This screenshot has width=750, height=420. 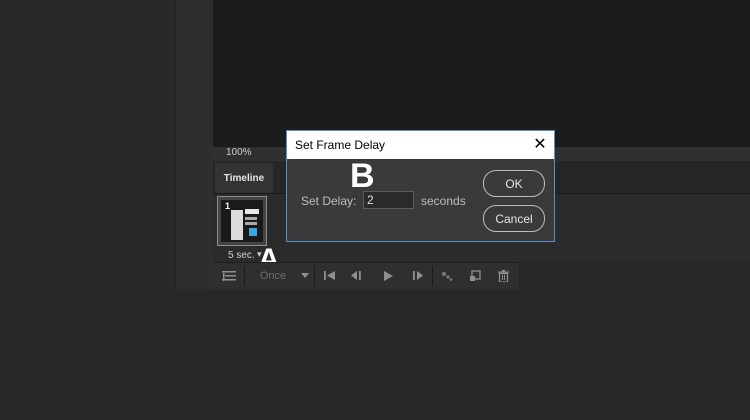 What do you see at coordinates (228, 206) in the screenshot?
I see `frame-number: 1` at bounding box center [228, 206].